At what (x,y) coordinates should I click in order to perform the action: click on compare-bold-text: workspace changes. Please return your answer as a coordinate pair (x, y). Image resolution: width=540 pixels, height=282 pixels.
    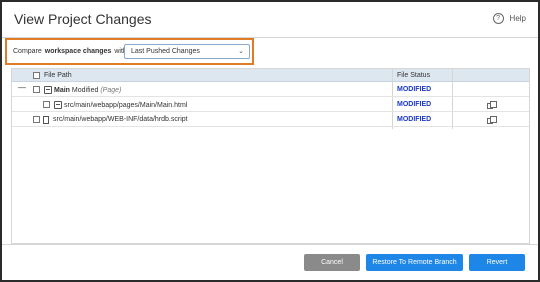
    Looking at the image, I should click on (78, 51).